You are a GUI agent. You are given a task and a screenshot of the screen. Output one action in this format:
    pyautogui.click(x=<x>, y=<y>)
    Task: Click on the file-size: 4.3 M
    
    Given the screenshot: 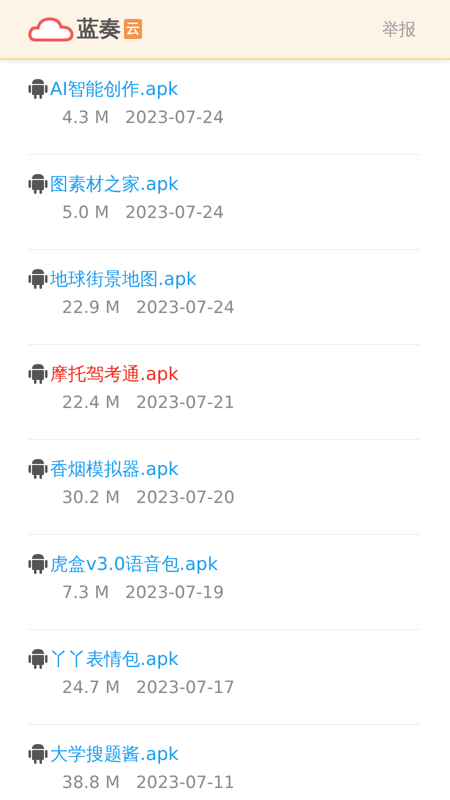 What is the action you would take?
    pyautogui.click(x=86, y=118)
    